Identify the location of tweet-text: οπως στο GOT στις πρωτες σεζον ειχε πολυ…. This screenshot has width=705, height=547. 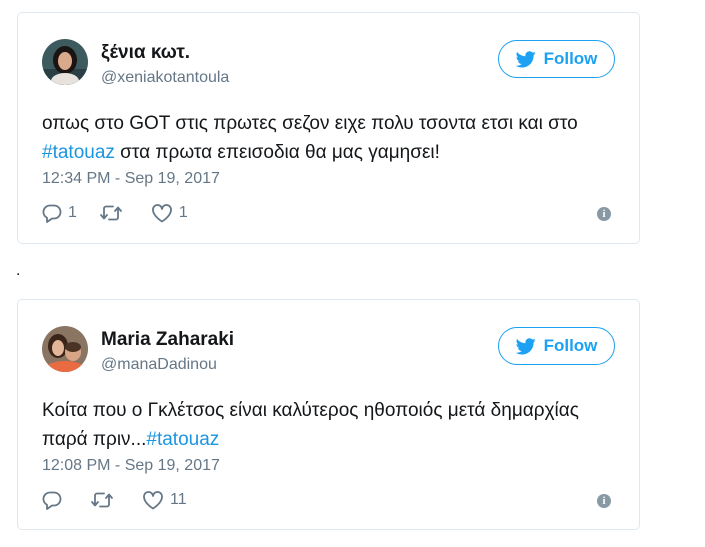
(332, 138).